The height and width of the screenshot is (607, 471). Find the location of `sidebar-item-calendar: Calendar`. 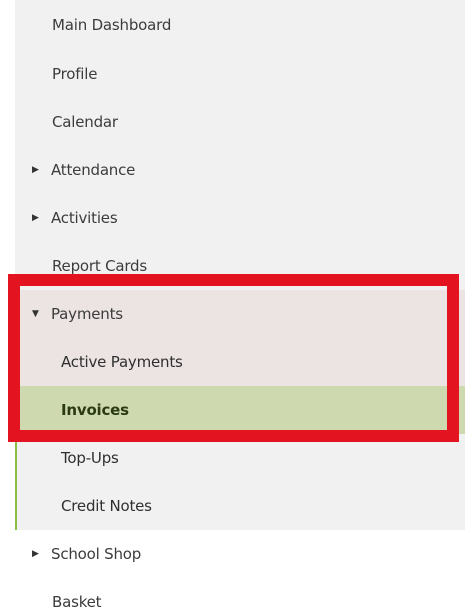

sidebar-item-calendar: Calendar is located at coordinates (240, 122).